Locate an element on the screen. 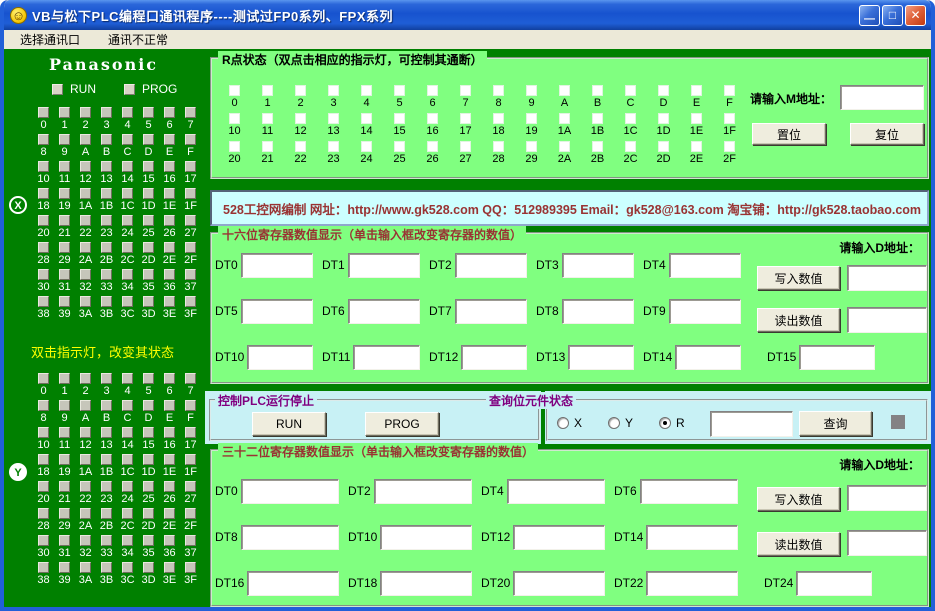 This screenshot has width=935, height=611. set-button: 置位 is located at coordinates (789, 134).